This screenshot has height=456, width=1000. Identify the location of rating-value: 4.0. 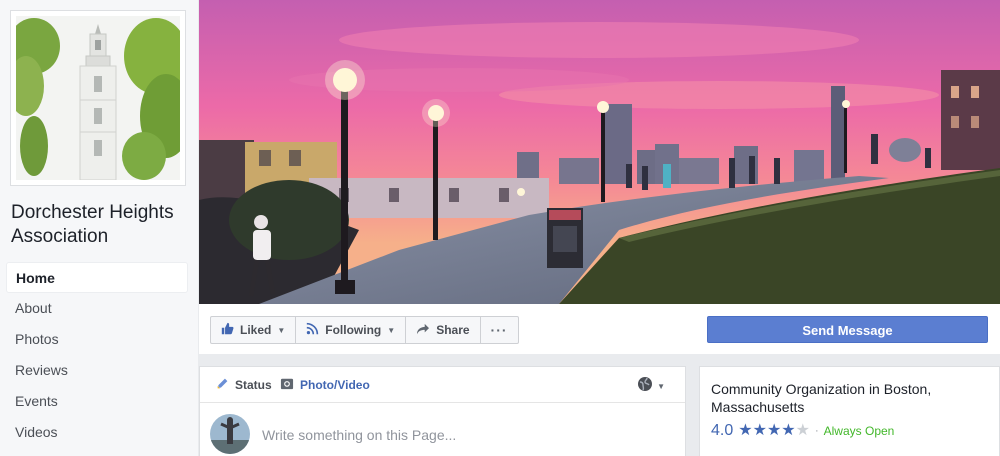
(722, 431).